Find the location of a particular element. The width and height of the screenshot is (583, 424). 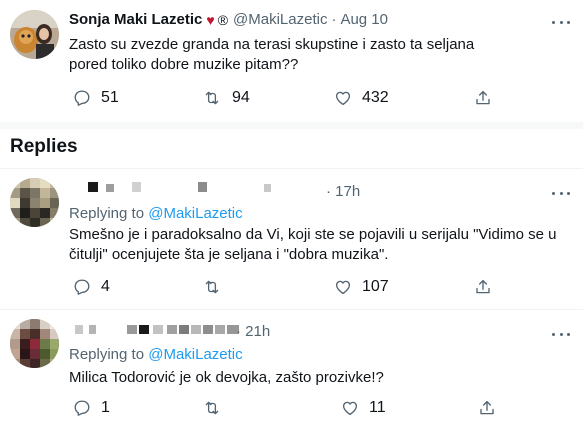

replies-heading: Replies is located at coordinates (44, 146).